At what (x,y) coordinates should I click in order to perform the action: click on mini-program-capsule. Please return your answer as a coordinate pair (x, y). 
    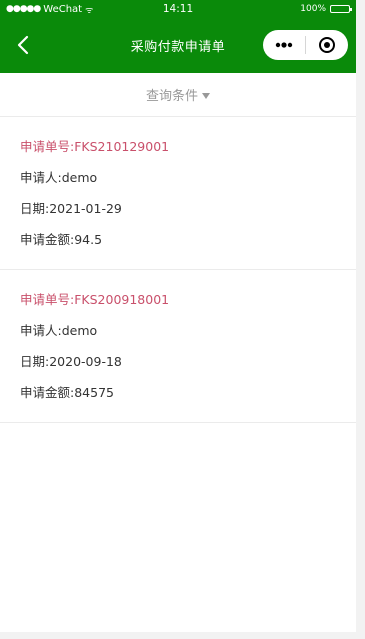
    Looking at the image, I should click on (305, 45).